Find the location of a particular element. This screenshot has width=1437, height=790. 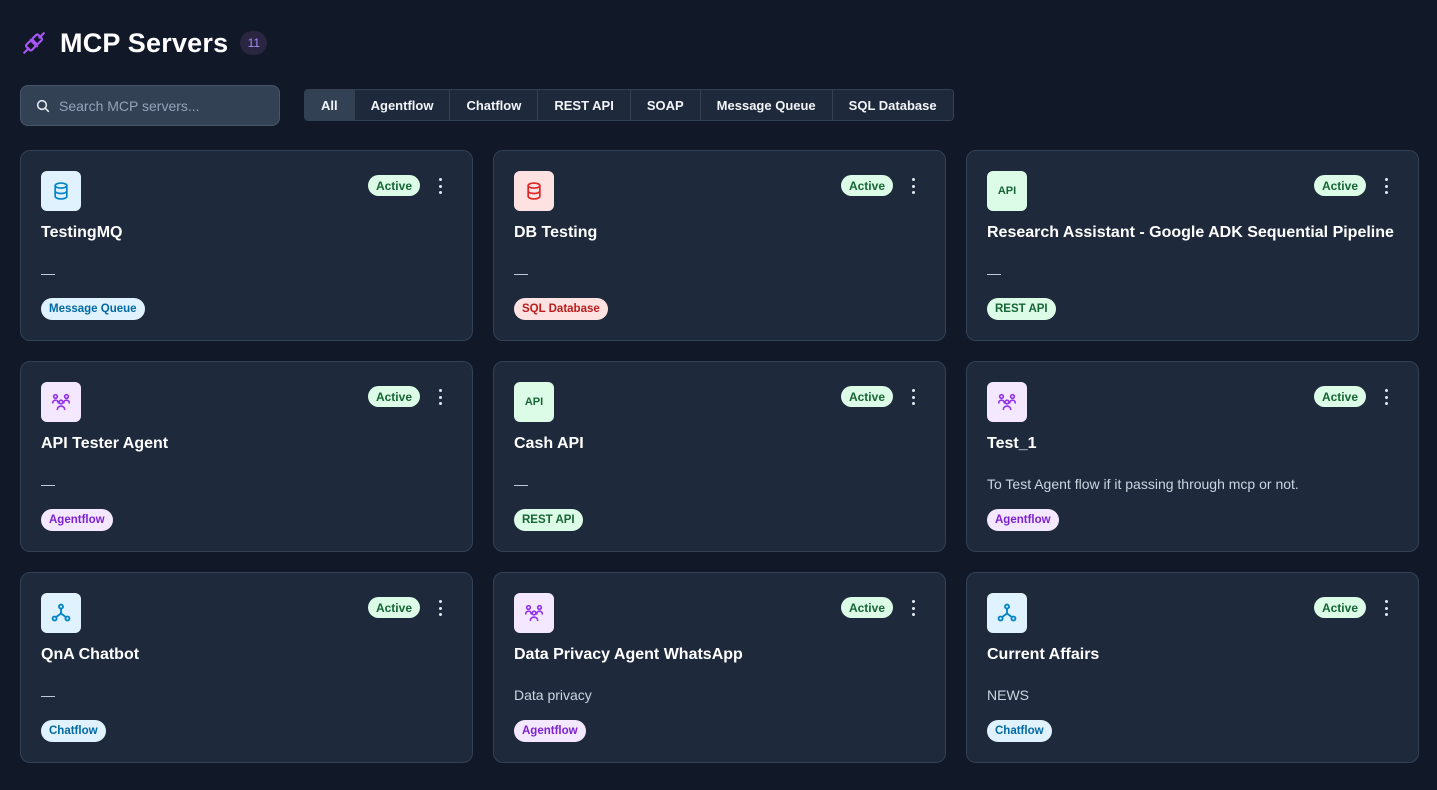

filter-tab-soap: SOAP is located at coordinates (665, 105).